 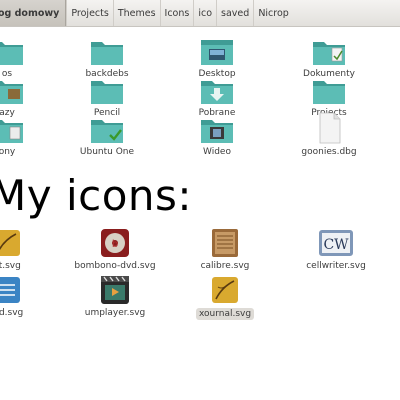 What do you see at coordinates (329, 152) in the screenshot?
I see `file-label: goonies.dbg` at bounding box center [329, 152].